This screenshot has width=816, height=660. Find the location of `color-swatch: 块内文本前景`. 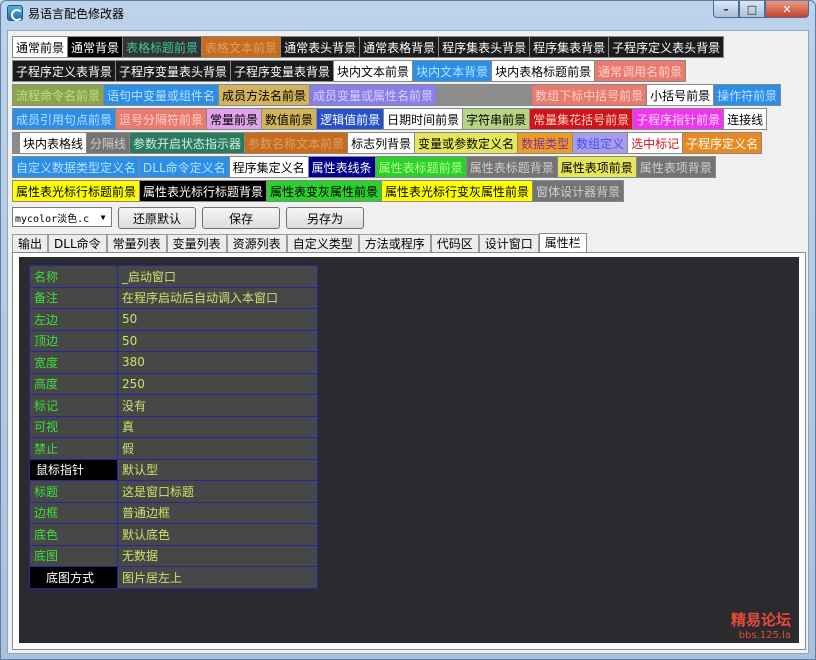

color-swatch: 块内文本前景 is located at coordinates (373, 71).